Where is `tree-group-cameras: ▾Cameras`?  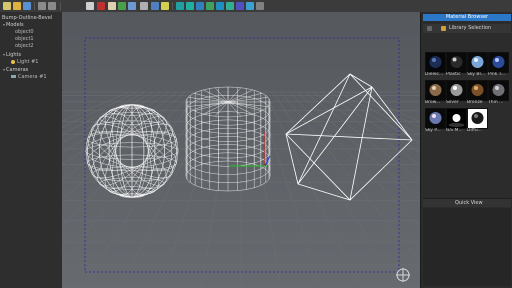 tree-group-cameras: ▾Cameras is located at coordinates (15, 70).